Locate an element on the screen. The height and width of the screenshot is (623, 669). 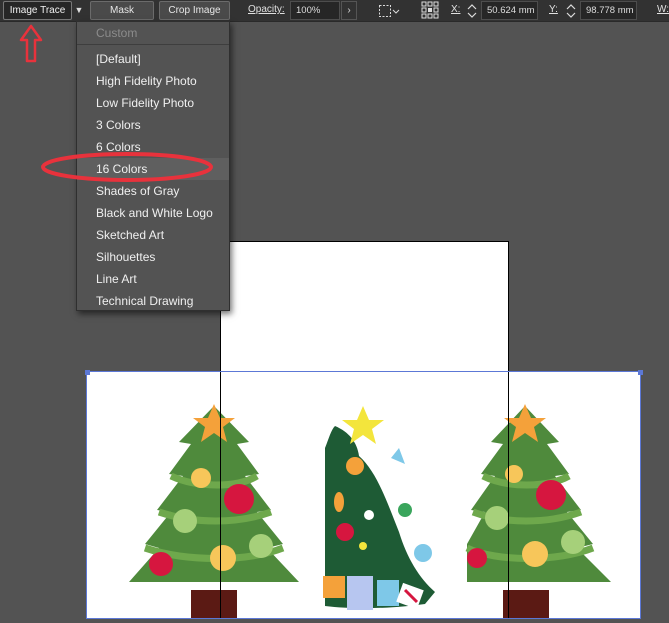
transform-icon is located at coordinates (389, 11).